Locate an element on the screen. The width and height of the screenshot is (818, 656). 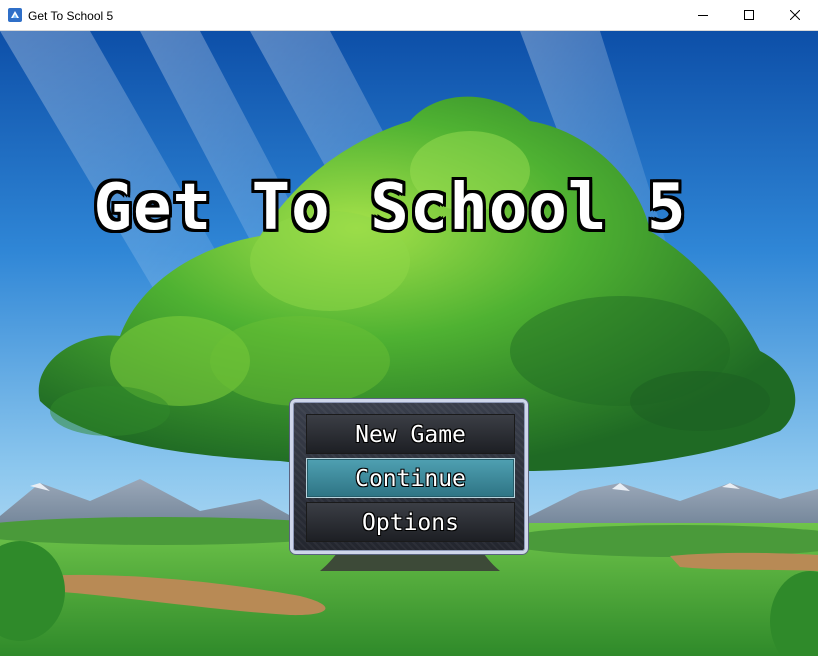
minimize-button is located at coordinates (703, 15).